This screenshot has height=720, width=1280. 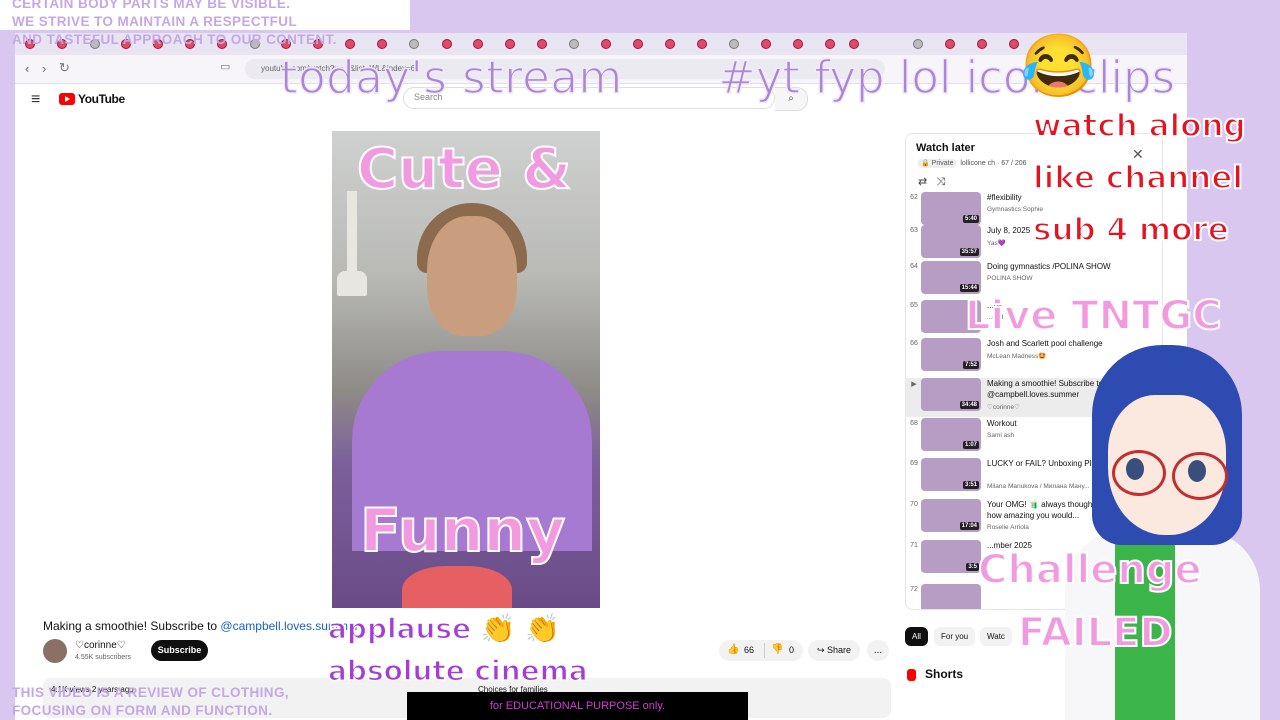 What do you see at coordinates (733, 649) in the screenshot?
I see `like-icon: 👍` at bounding box center [733, 649].